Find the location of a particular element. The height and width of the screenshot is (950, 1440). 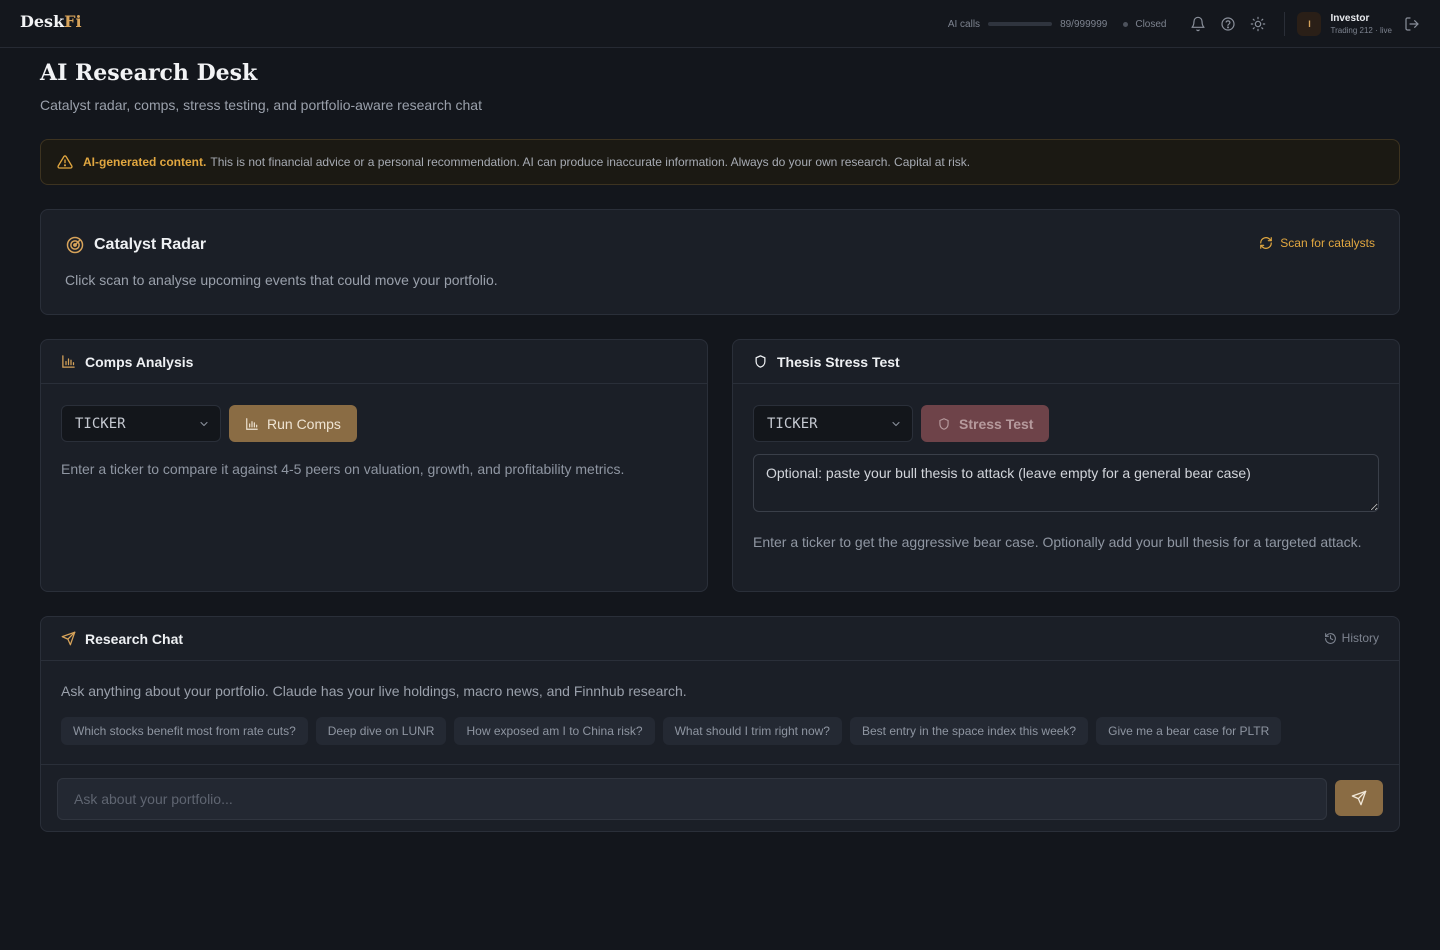

app-logo: DeskFi is located at coordinates (51, 21).